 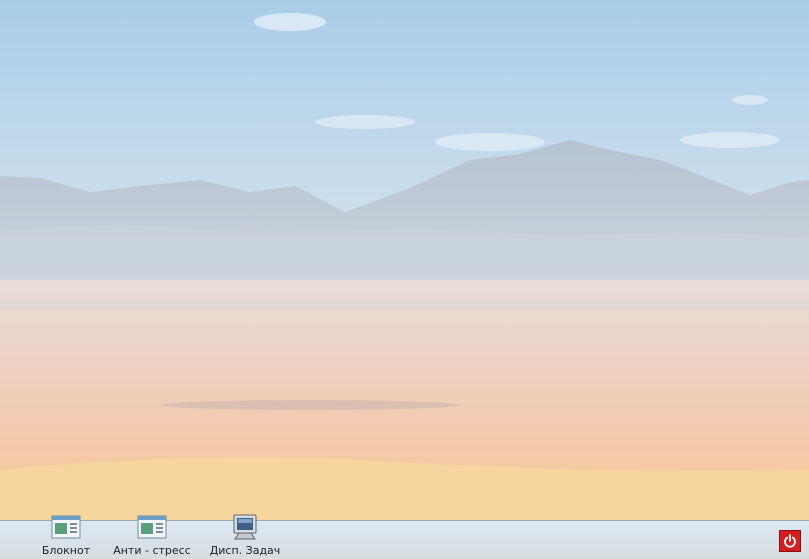 I want to click on taskbar-item-anti-stress: Анти - стресс, so click(x=152, y=535).